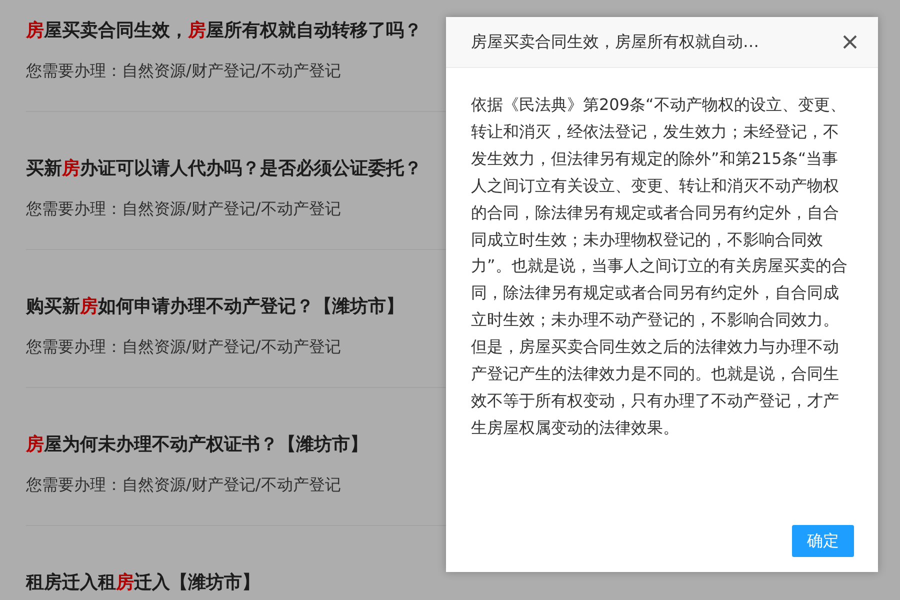 This screenshot has width=900, height=600. Describe the element at coordinates (850, 42) in the screenshot. I see `close-icon` at that location.